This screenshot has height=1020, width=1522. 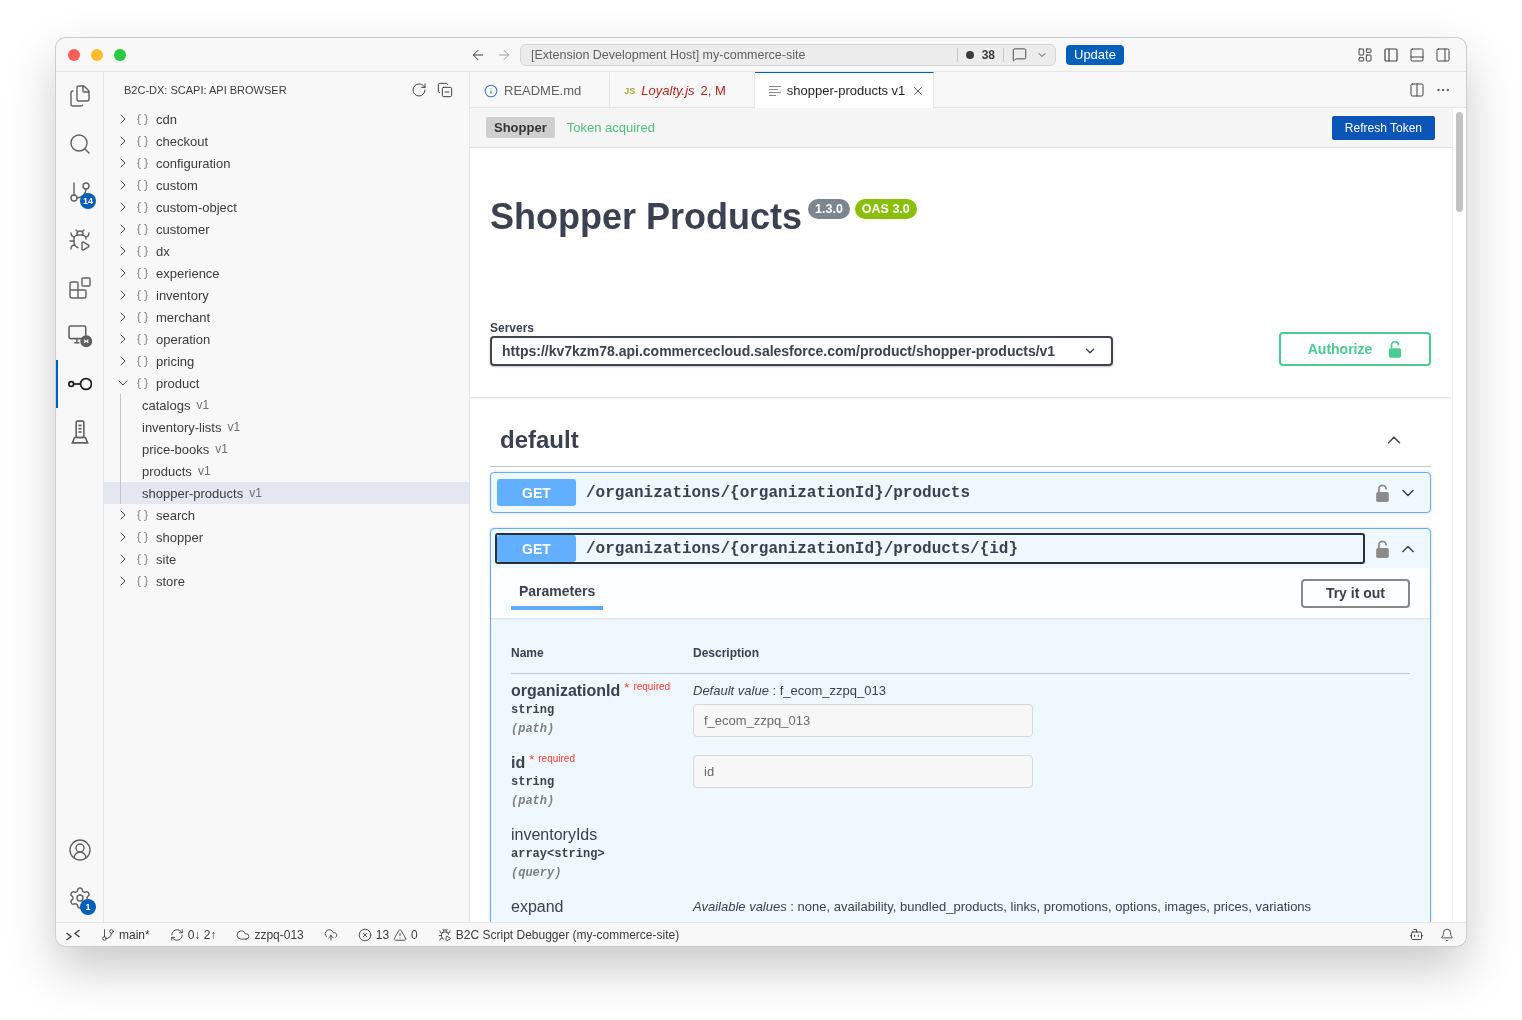 I want to click on editor-tab: shopper-products v1, so click(x=844, y=90).